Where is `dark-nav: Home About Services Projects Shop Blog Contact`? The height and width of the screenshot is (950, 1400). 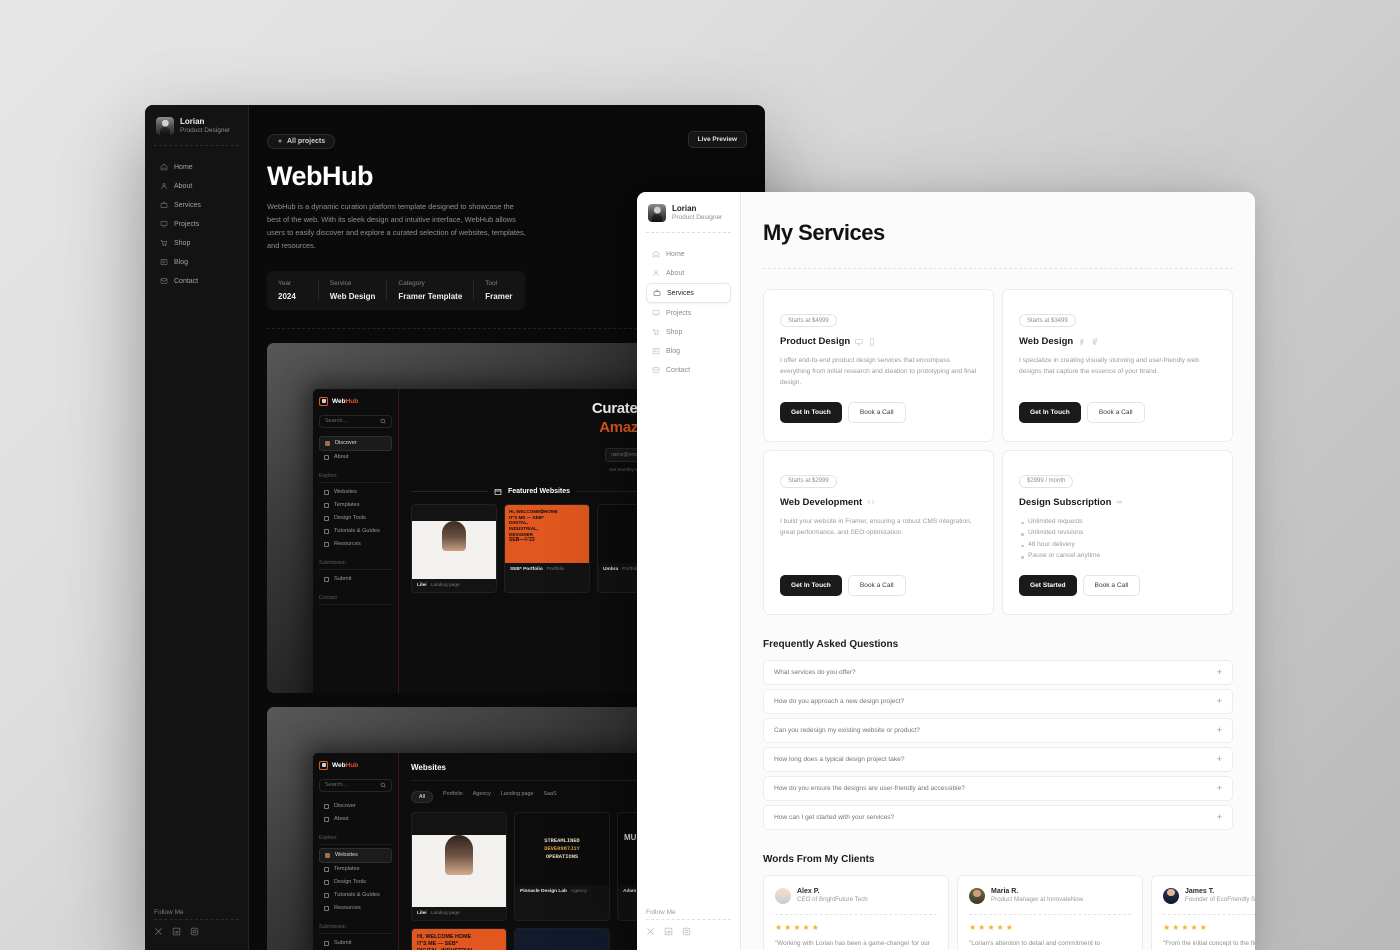
dark-nav: Home About Services Projects Shop Blog Contact is located at coordinates (196, 224).